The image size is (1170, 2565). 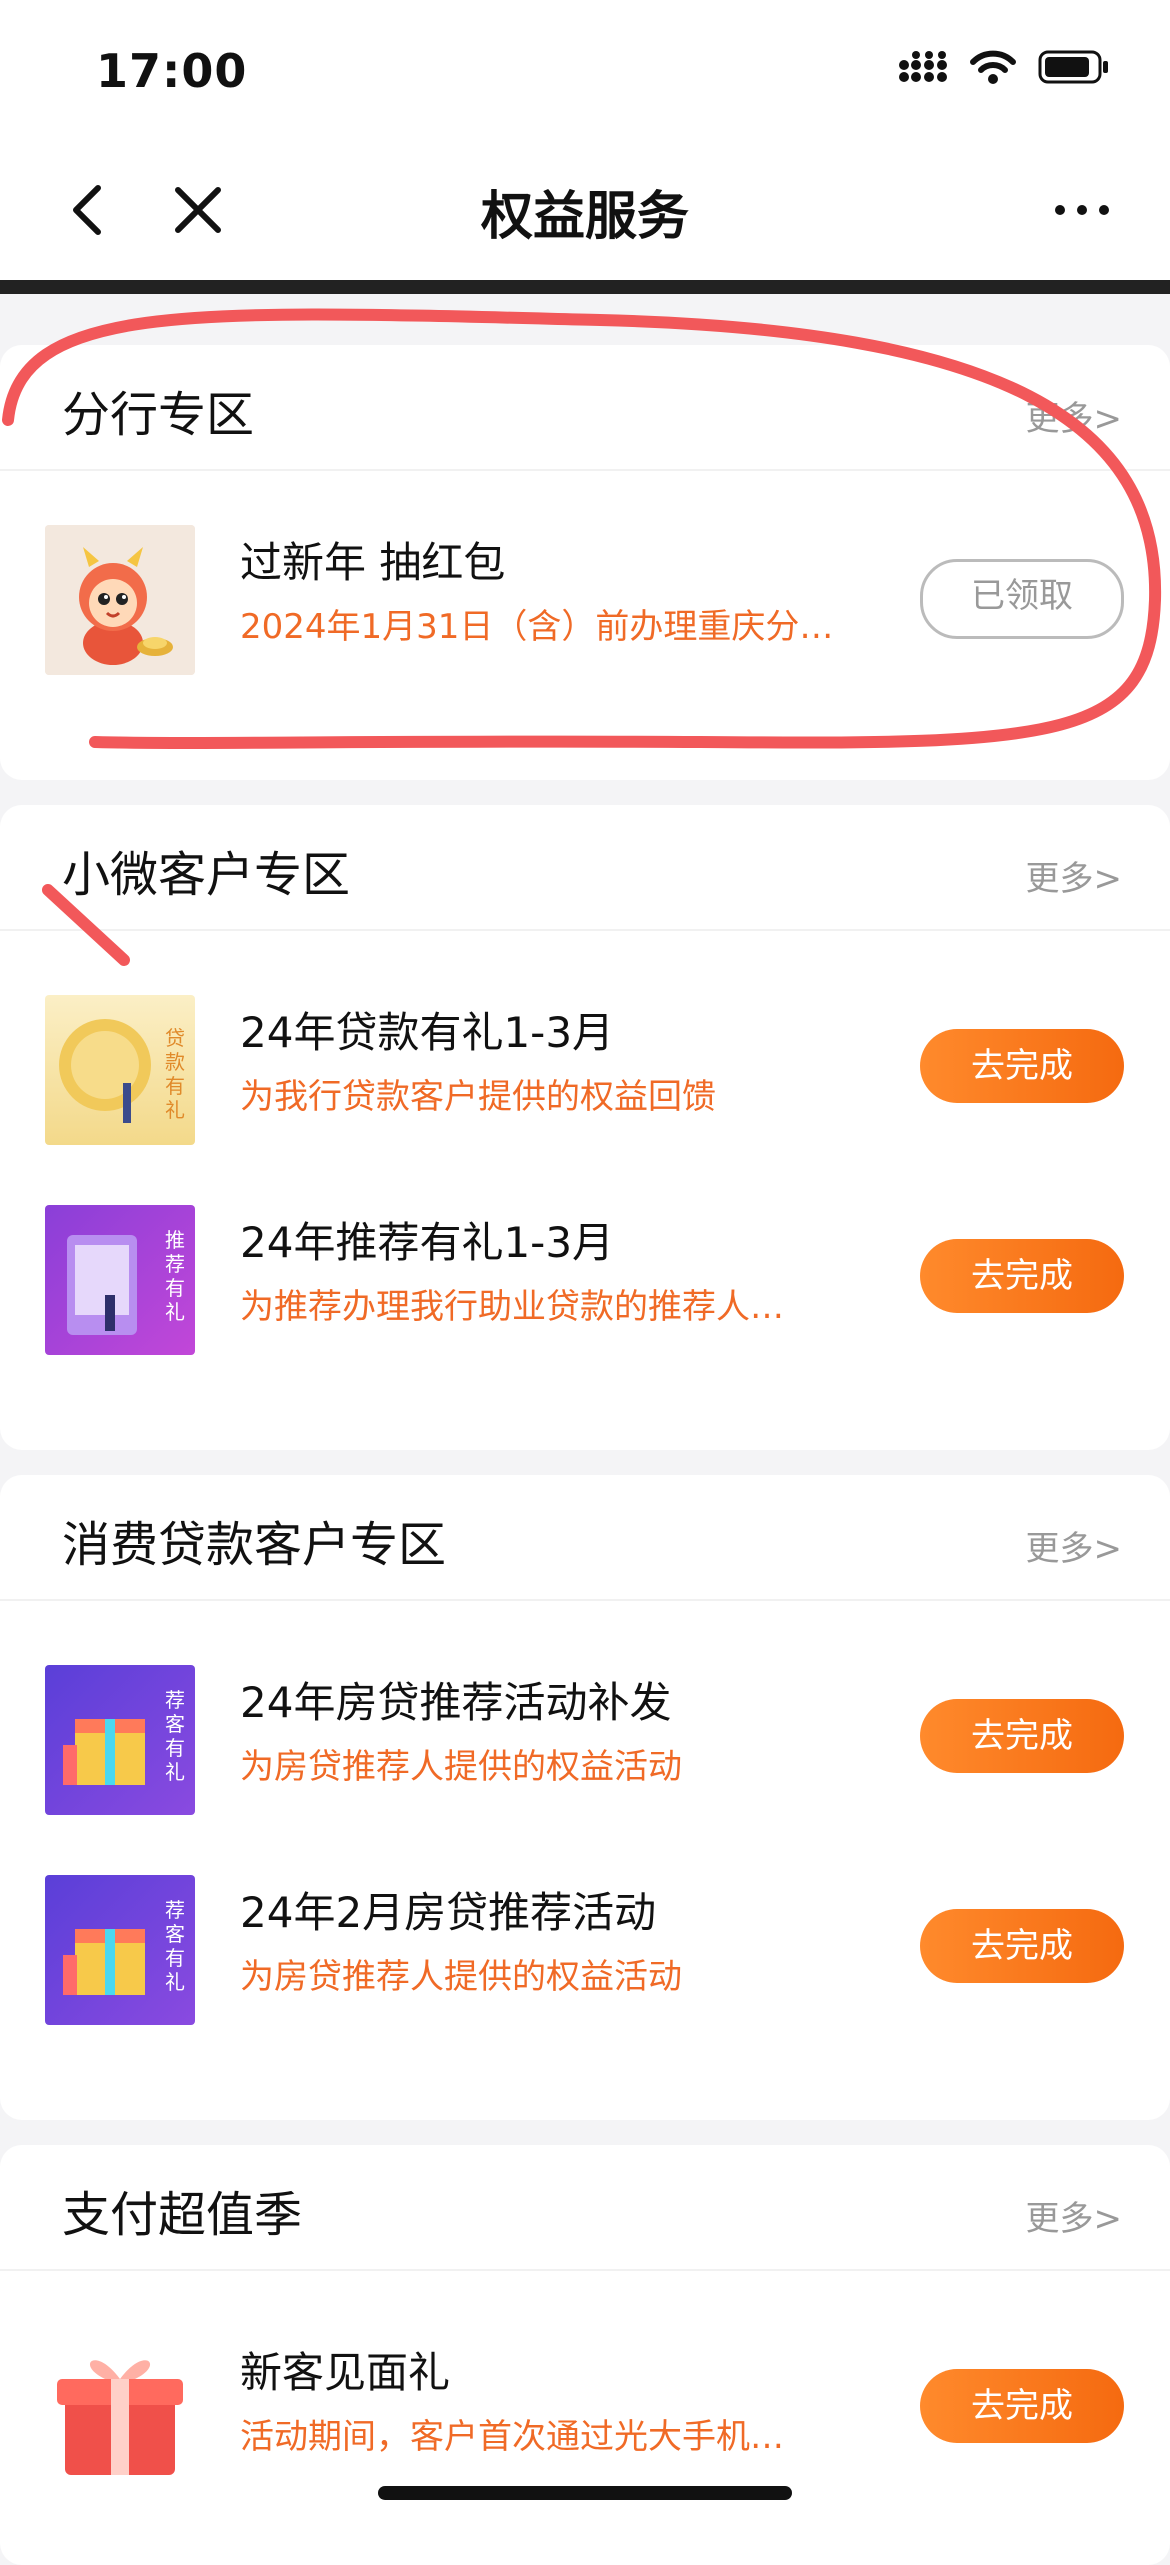 What do you see at coordinates (182, 2215) in the screenshot?
I see `section-title: 支付超值季` at bounding box center [182, 2215].